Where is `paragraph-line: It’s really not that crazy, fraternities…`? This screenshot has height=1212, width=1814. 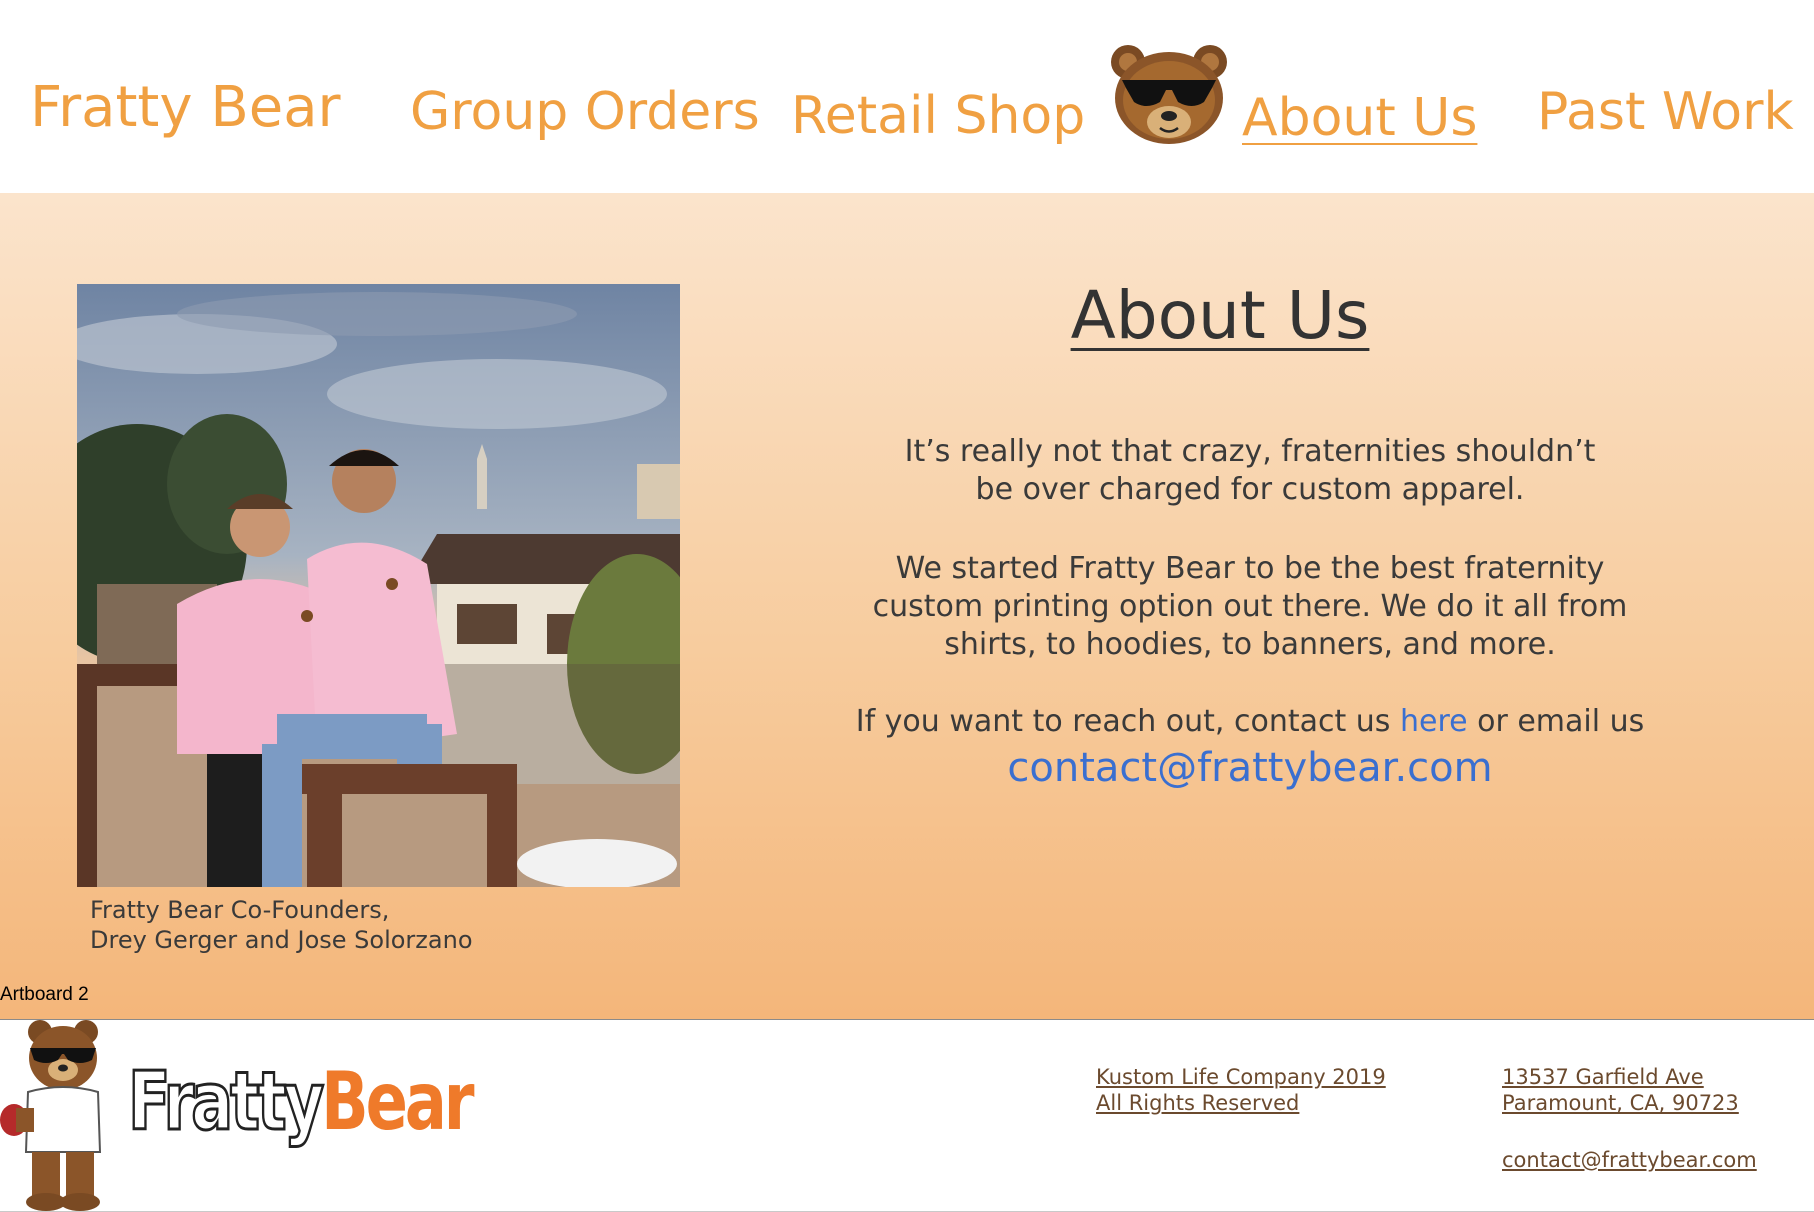
paragraph-line: It’s really not that crazy, fraternities… is located at coordinates (1250, 451).